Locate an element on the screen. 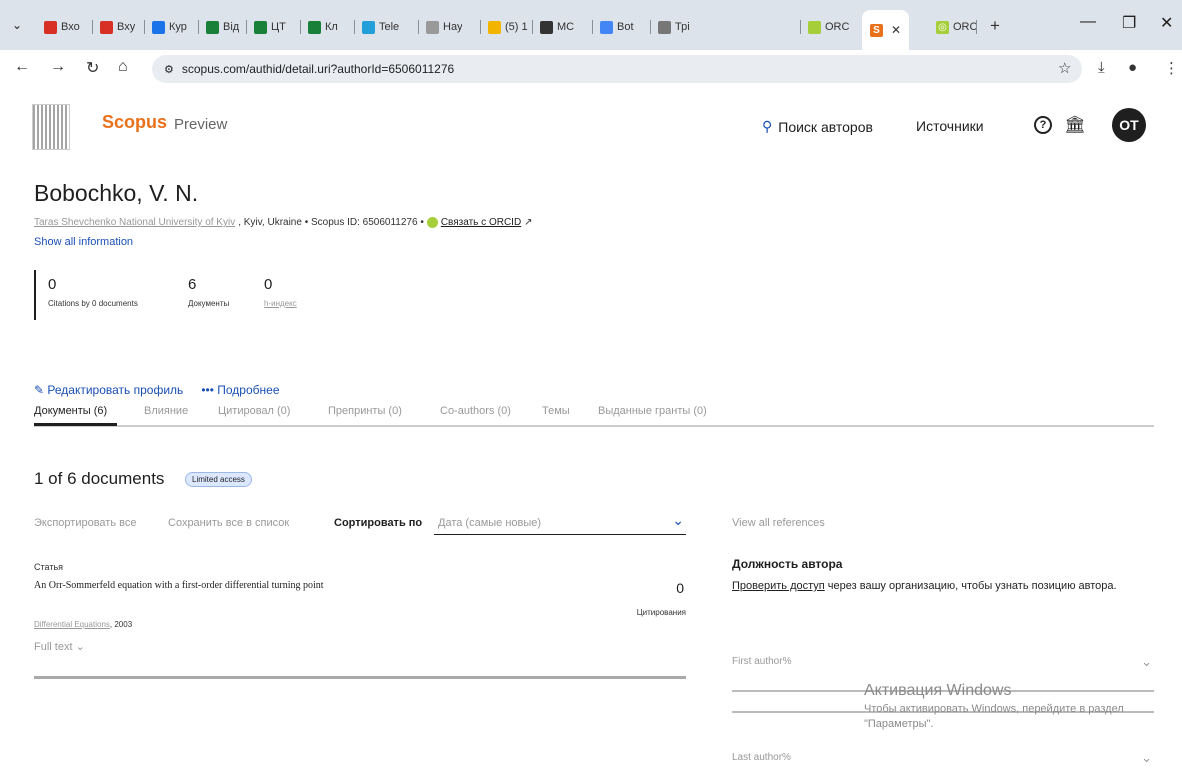 This screenshot has height=778, width=1182. browser-tab: ЦТ is located at coordinates (270, 27).